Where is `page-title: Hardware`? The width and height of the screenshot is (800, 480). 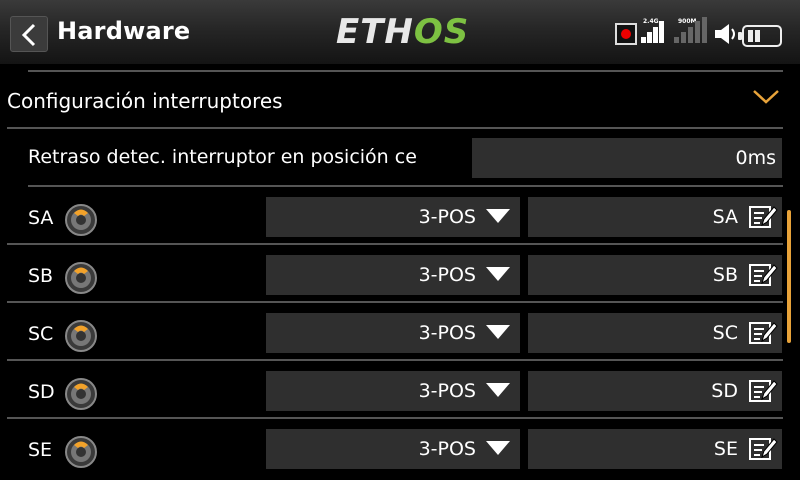 page-title: Hardware is located at coordinates (124, 31).